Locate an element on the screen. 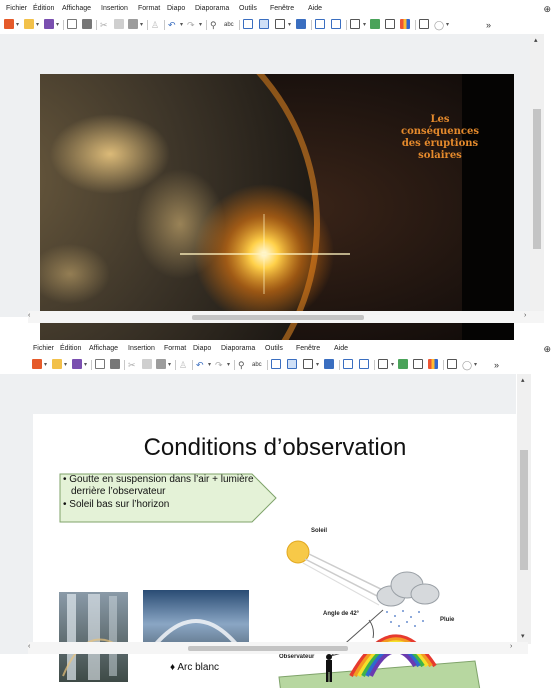 Image resolution: width=559 pixels, height=688 pixels. scroll-right-icon: › is located at coordinates (525, 315).